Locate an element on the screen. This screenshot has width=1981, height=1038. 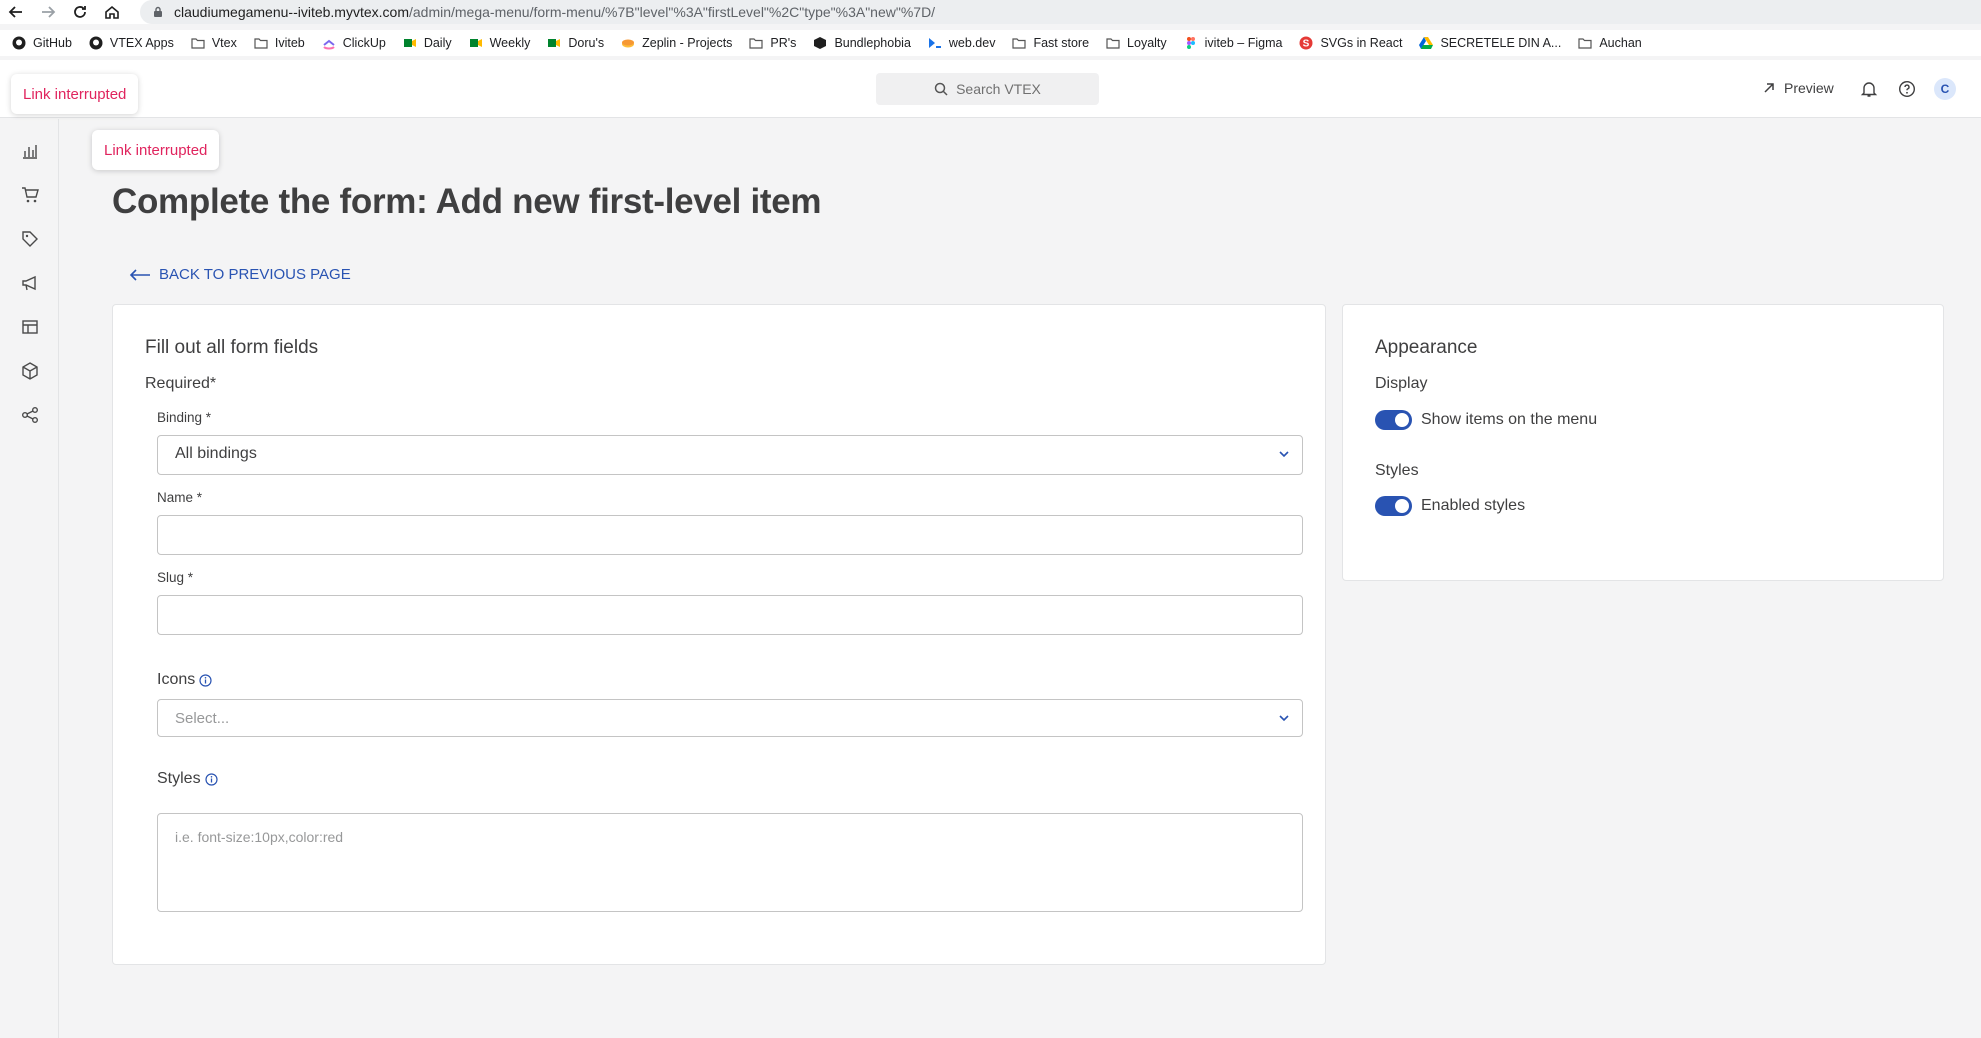
required-label: Required* is located at coordinates (181, 383).